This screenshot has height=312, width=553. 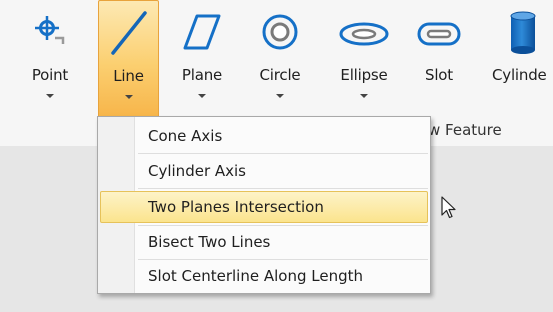 I want to click on menu-item-cone-axis: Cone Axis, so click(x=264, y=136).